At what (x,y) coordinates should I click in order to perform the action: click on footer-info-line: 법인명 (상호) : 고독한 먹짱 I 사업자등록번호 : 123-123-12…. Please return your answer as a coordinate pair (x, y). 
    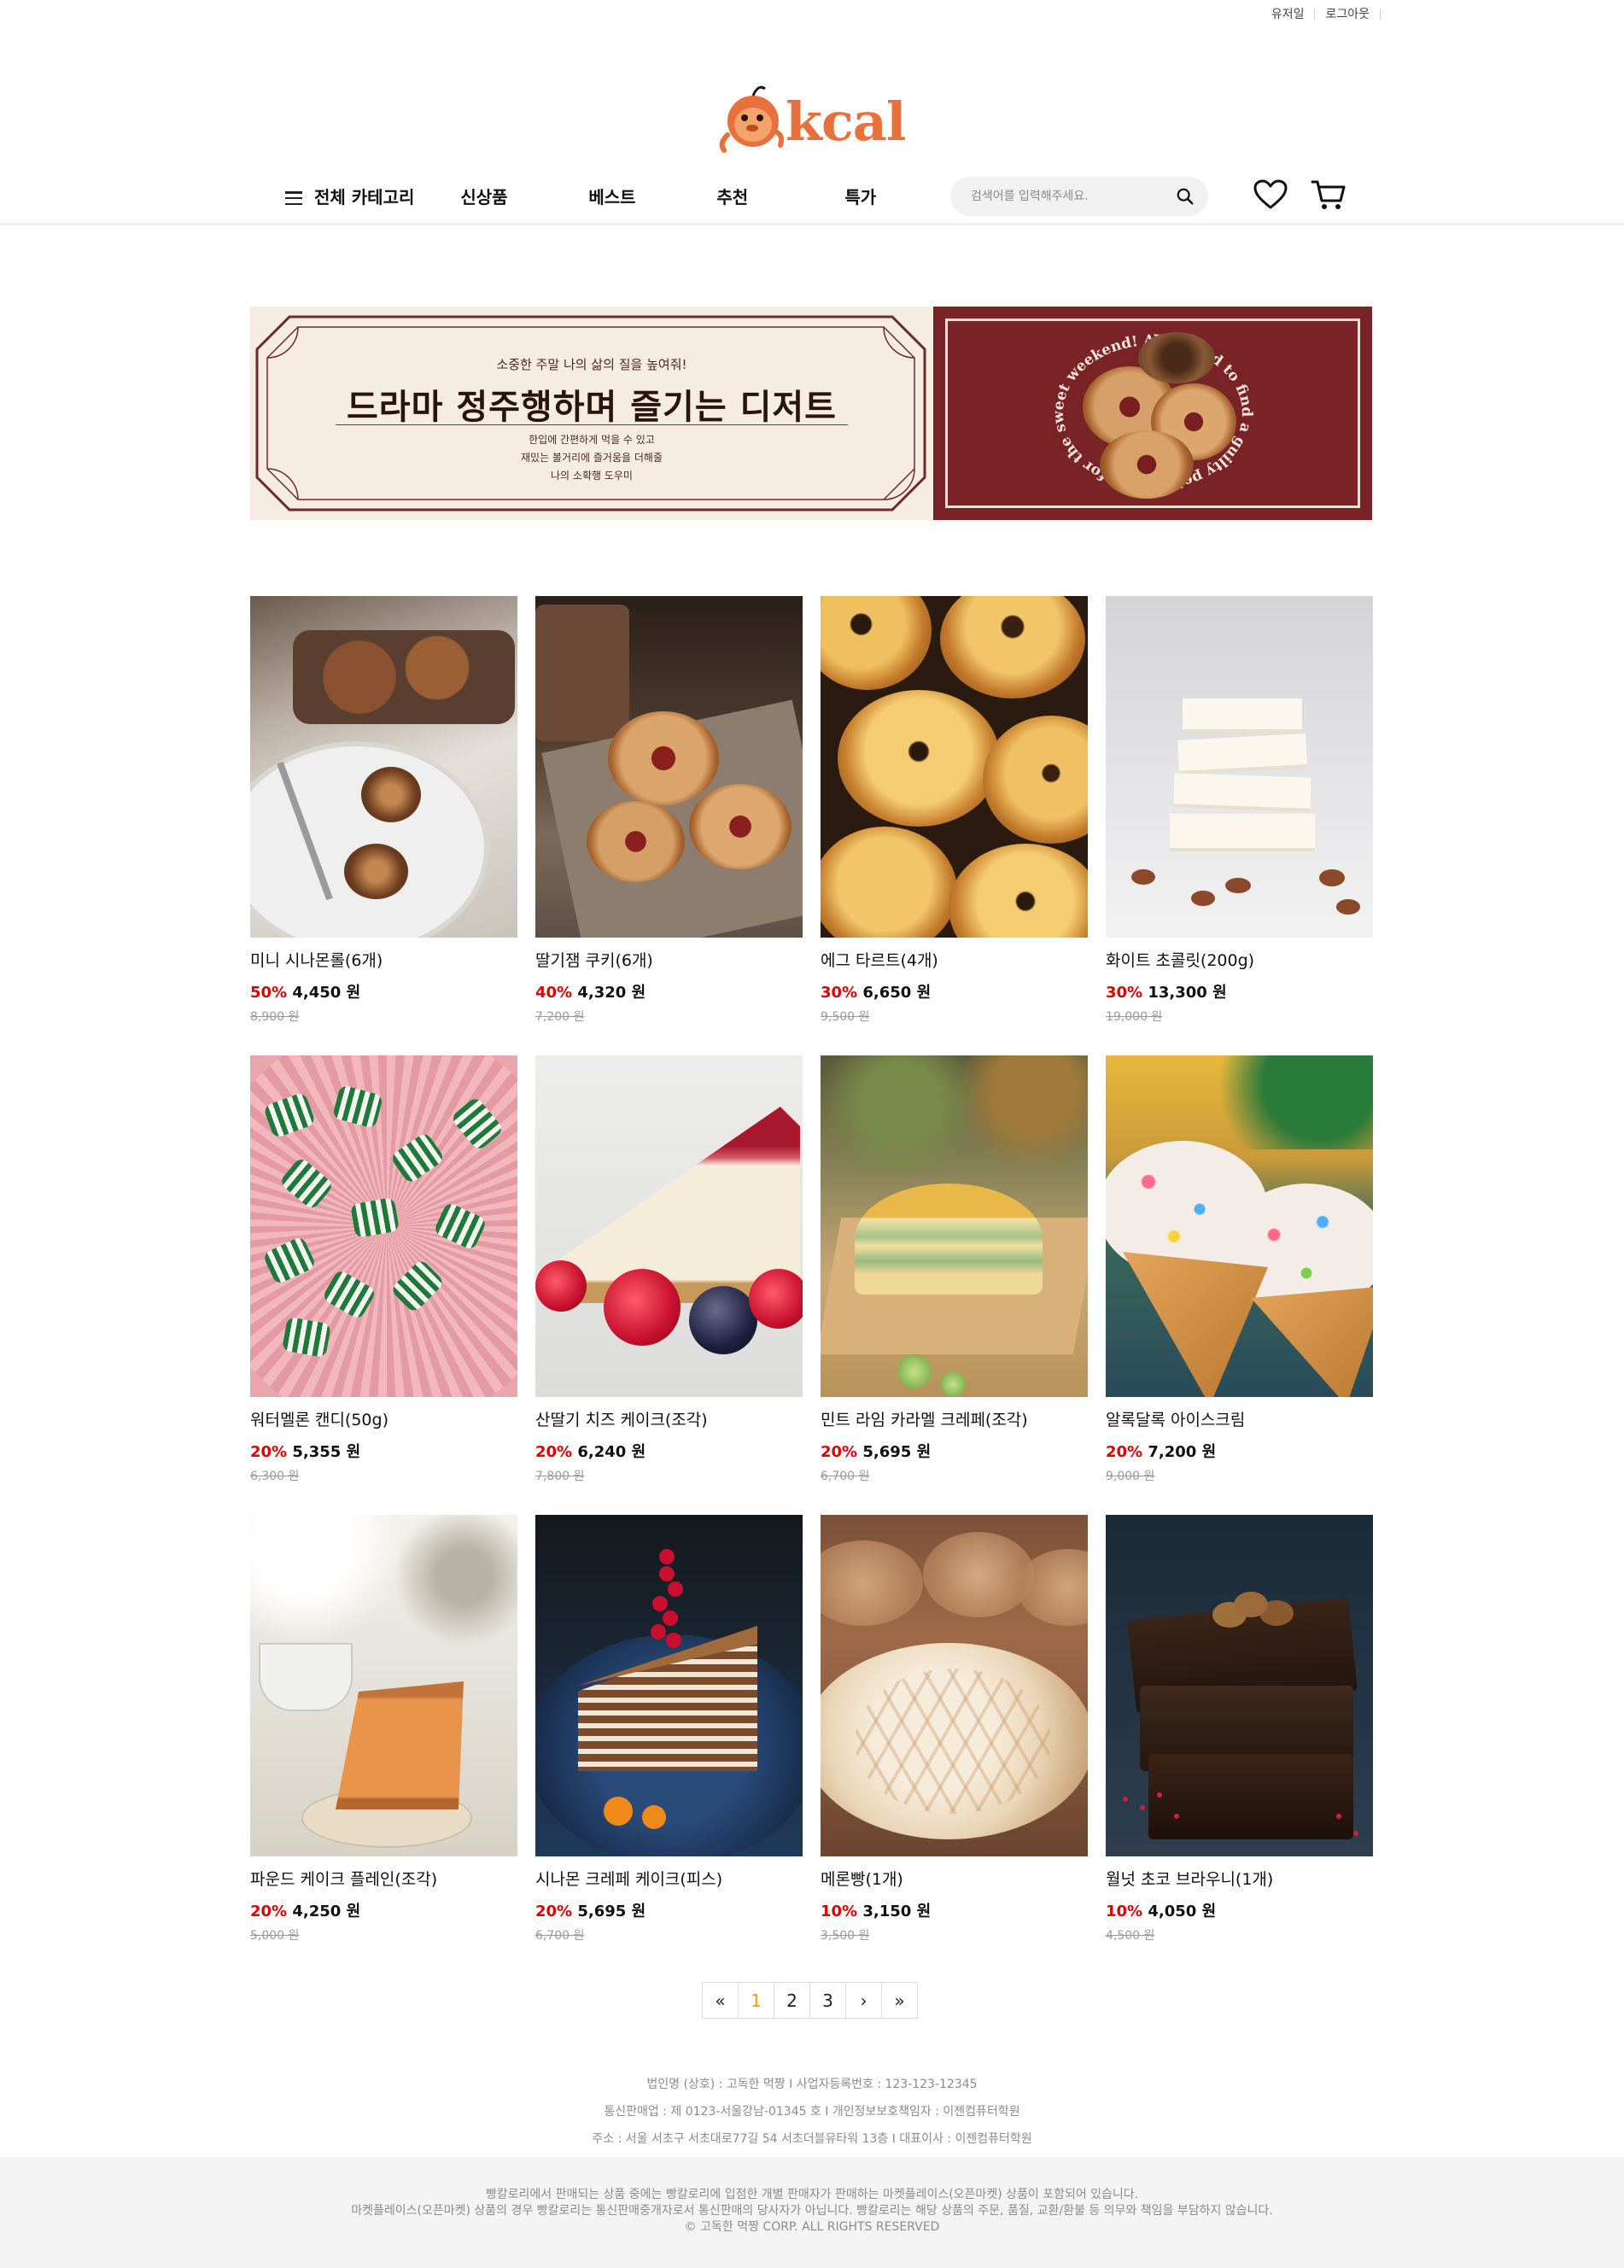
    Looking at the image, I should click on (812, 2084).